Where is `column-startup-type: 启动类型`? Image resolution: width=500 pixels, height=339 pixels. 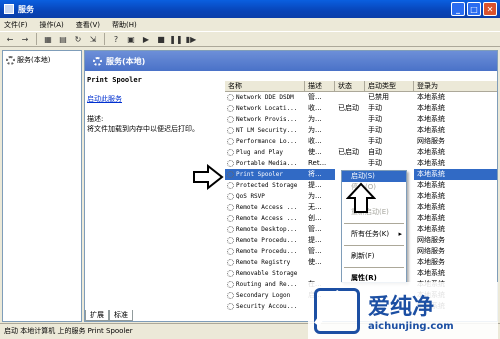
column-startup-type: 启动类型 is located at coordinates (389, 86).